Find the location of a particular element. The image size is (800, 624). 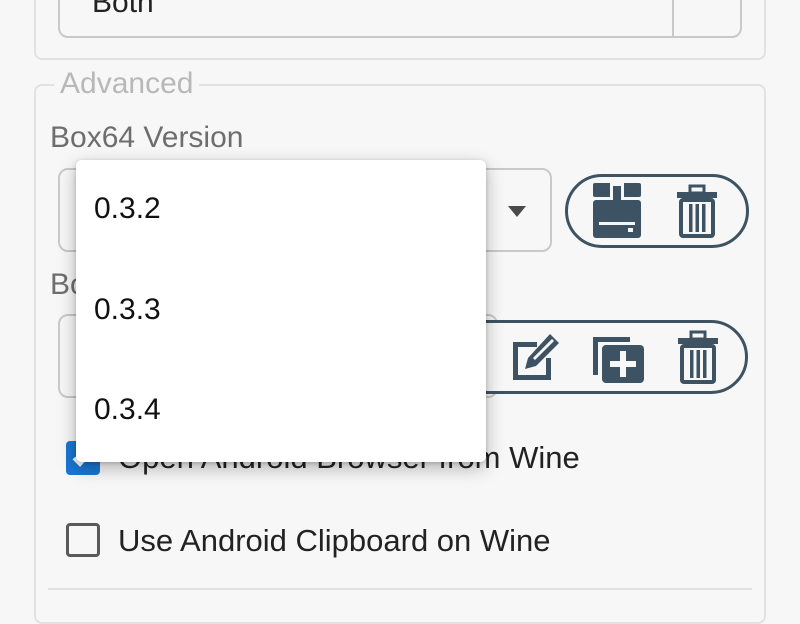

box64-preset-actions is located at coordinates (594, 357).